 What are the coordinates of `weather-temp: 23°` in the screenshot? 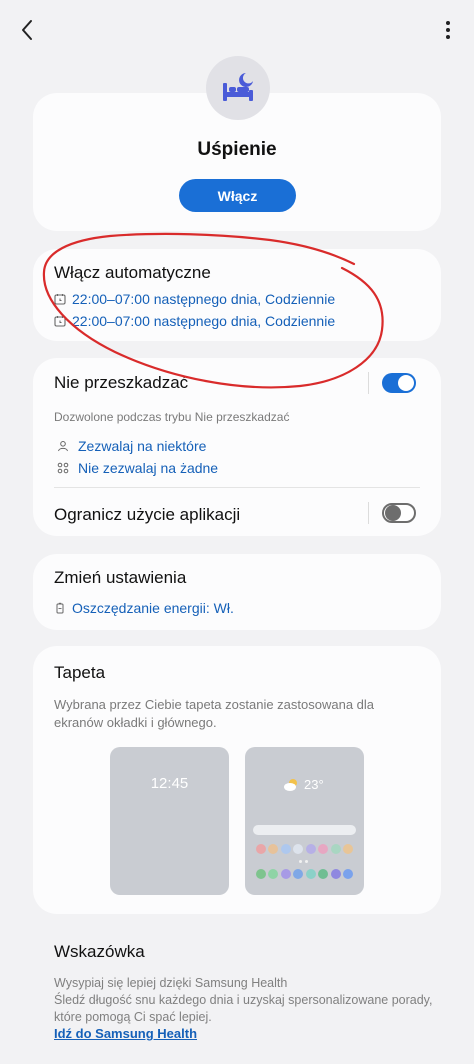 It's located at (314, 784).